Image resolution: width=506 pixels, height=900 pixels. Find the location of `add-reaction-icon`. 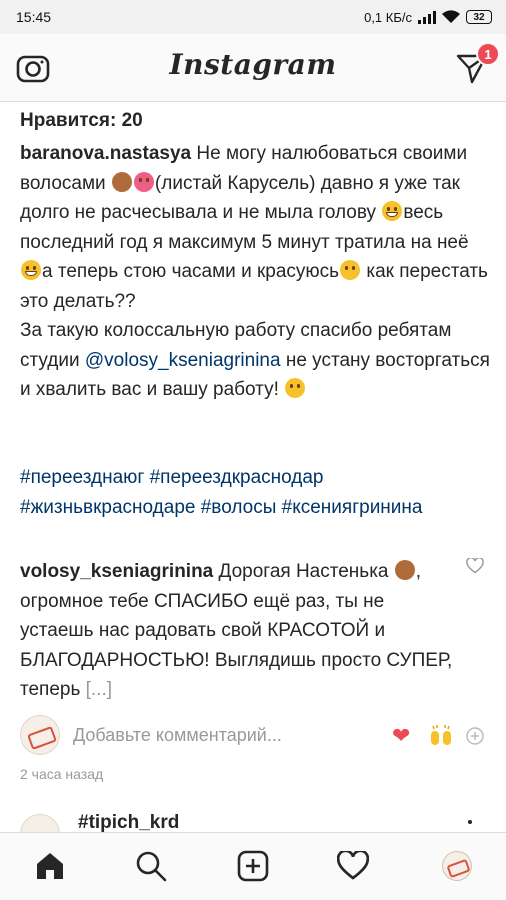

add-reaction-icon is located at coordinates (475, 736).